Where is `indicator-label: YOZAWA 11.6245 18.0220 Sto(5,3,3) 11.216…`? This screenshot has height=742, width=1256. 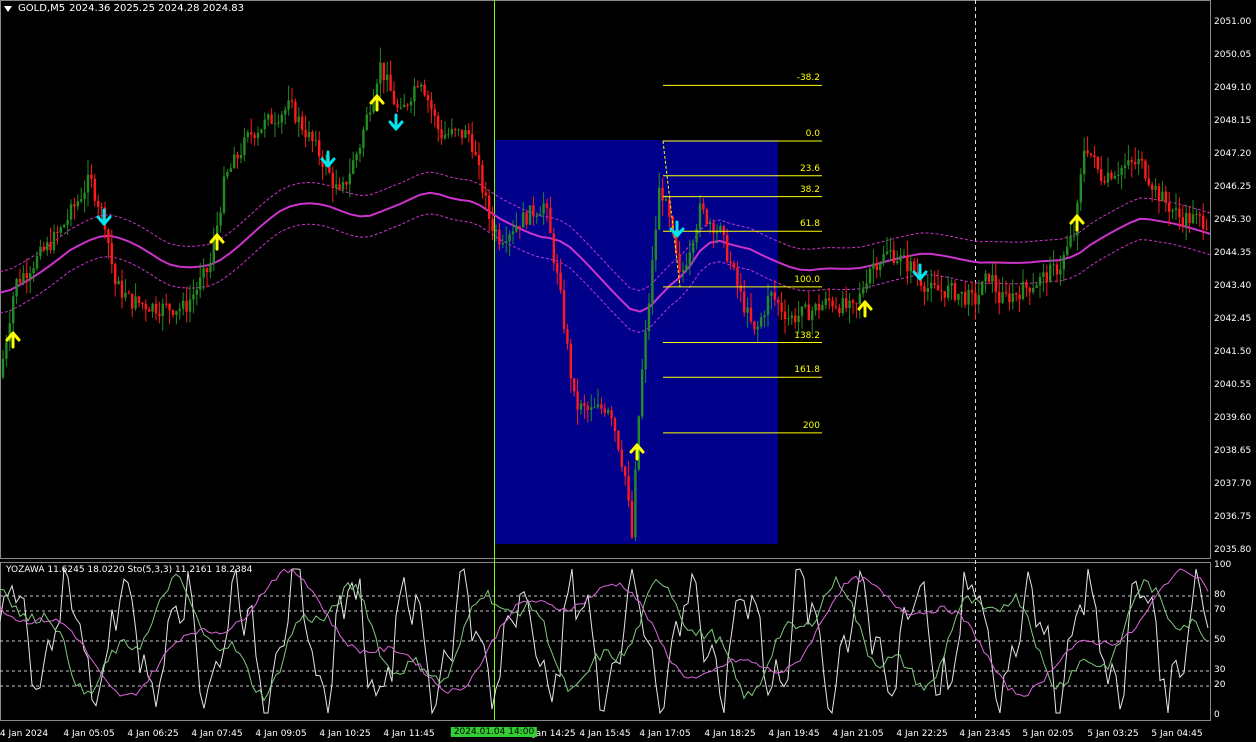
indicator-label: YOZAWA 11.6245 18.0220 Sto(5,3,3) 11.216… is located at coordinates (129, 570).